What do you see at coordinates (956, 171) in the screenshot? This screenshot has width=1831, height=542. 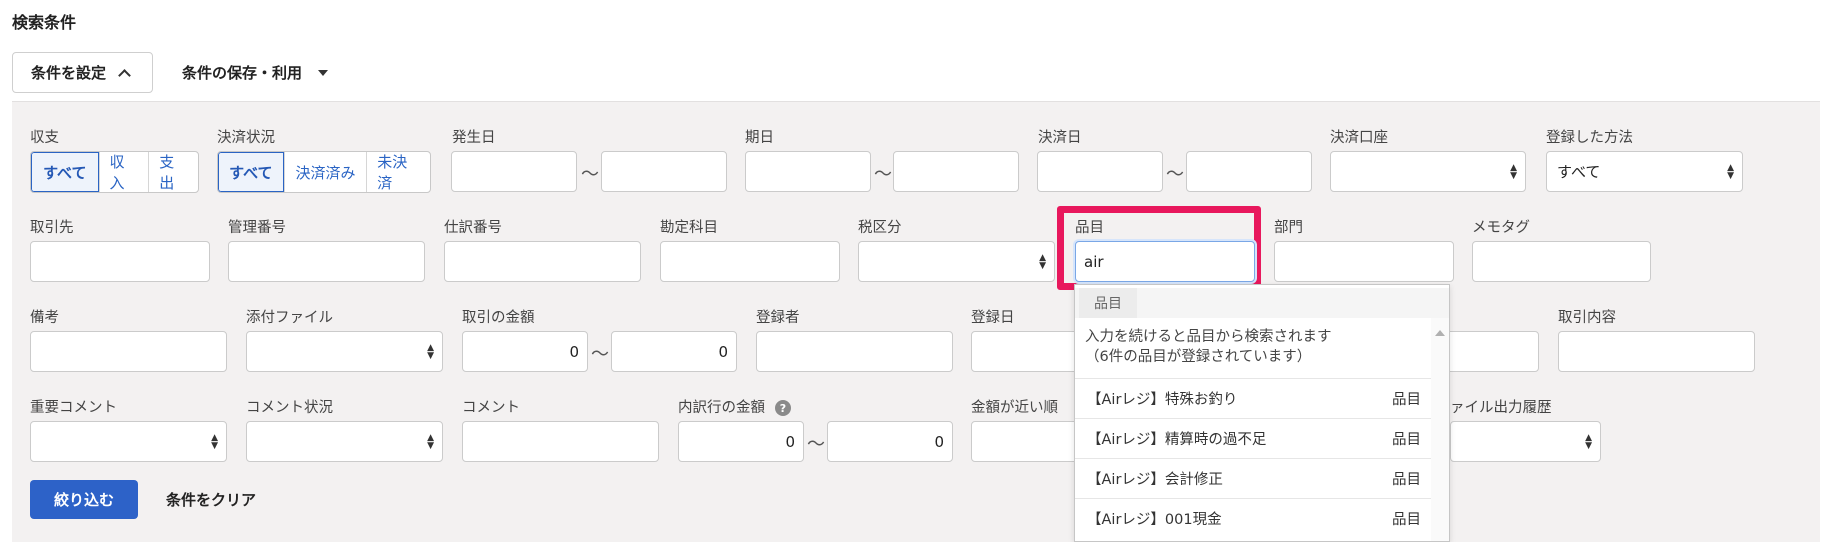 I see `due-date-to-input` at bounding box center [956, 171].